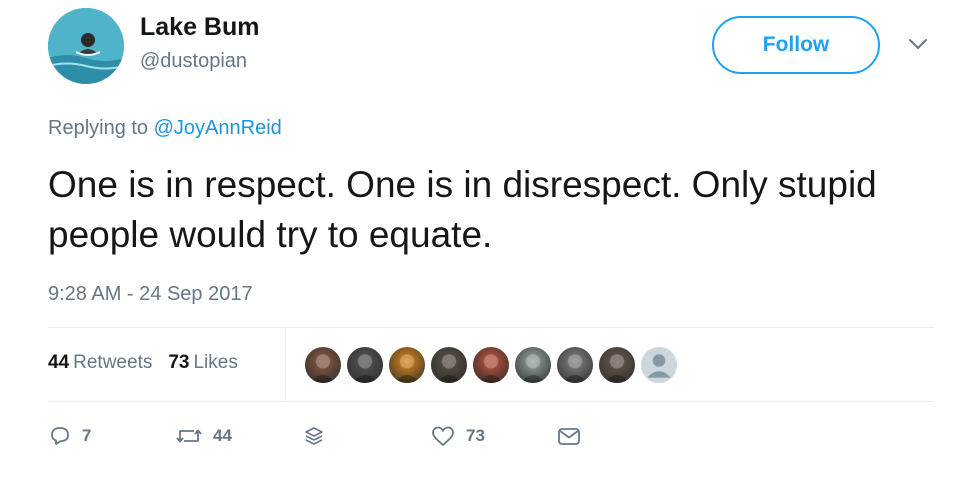 This screenshot has width=980, height=489. Describe the element at coordinates (199, 27) in the screenshot. I see `author-display-name: Lake Bum` at that location.